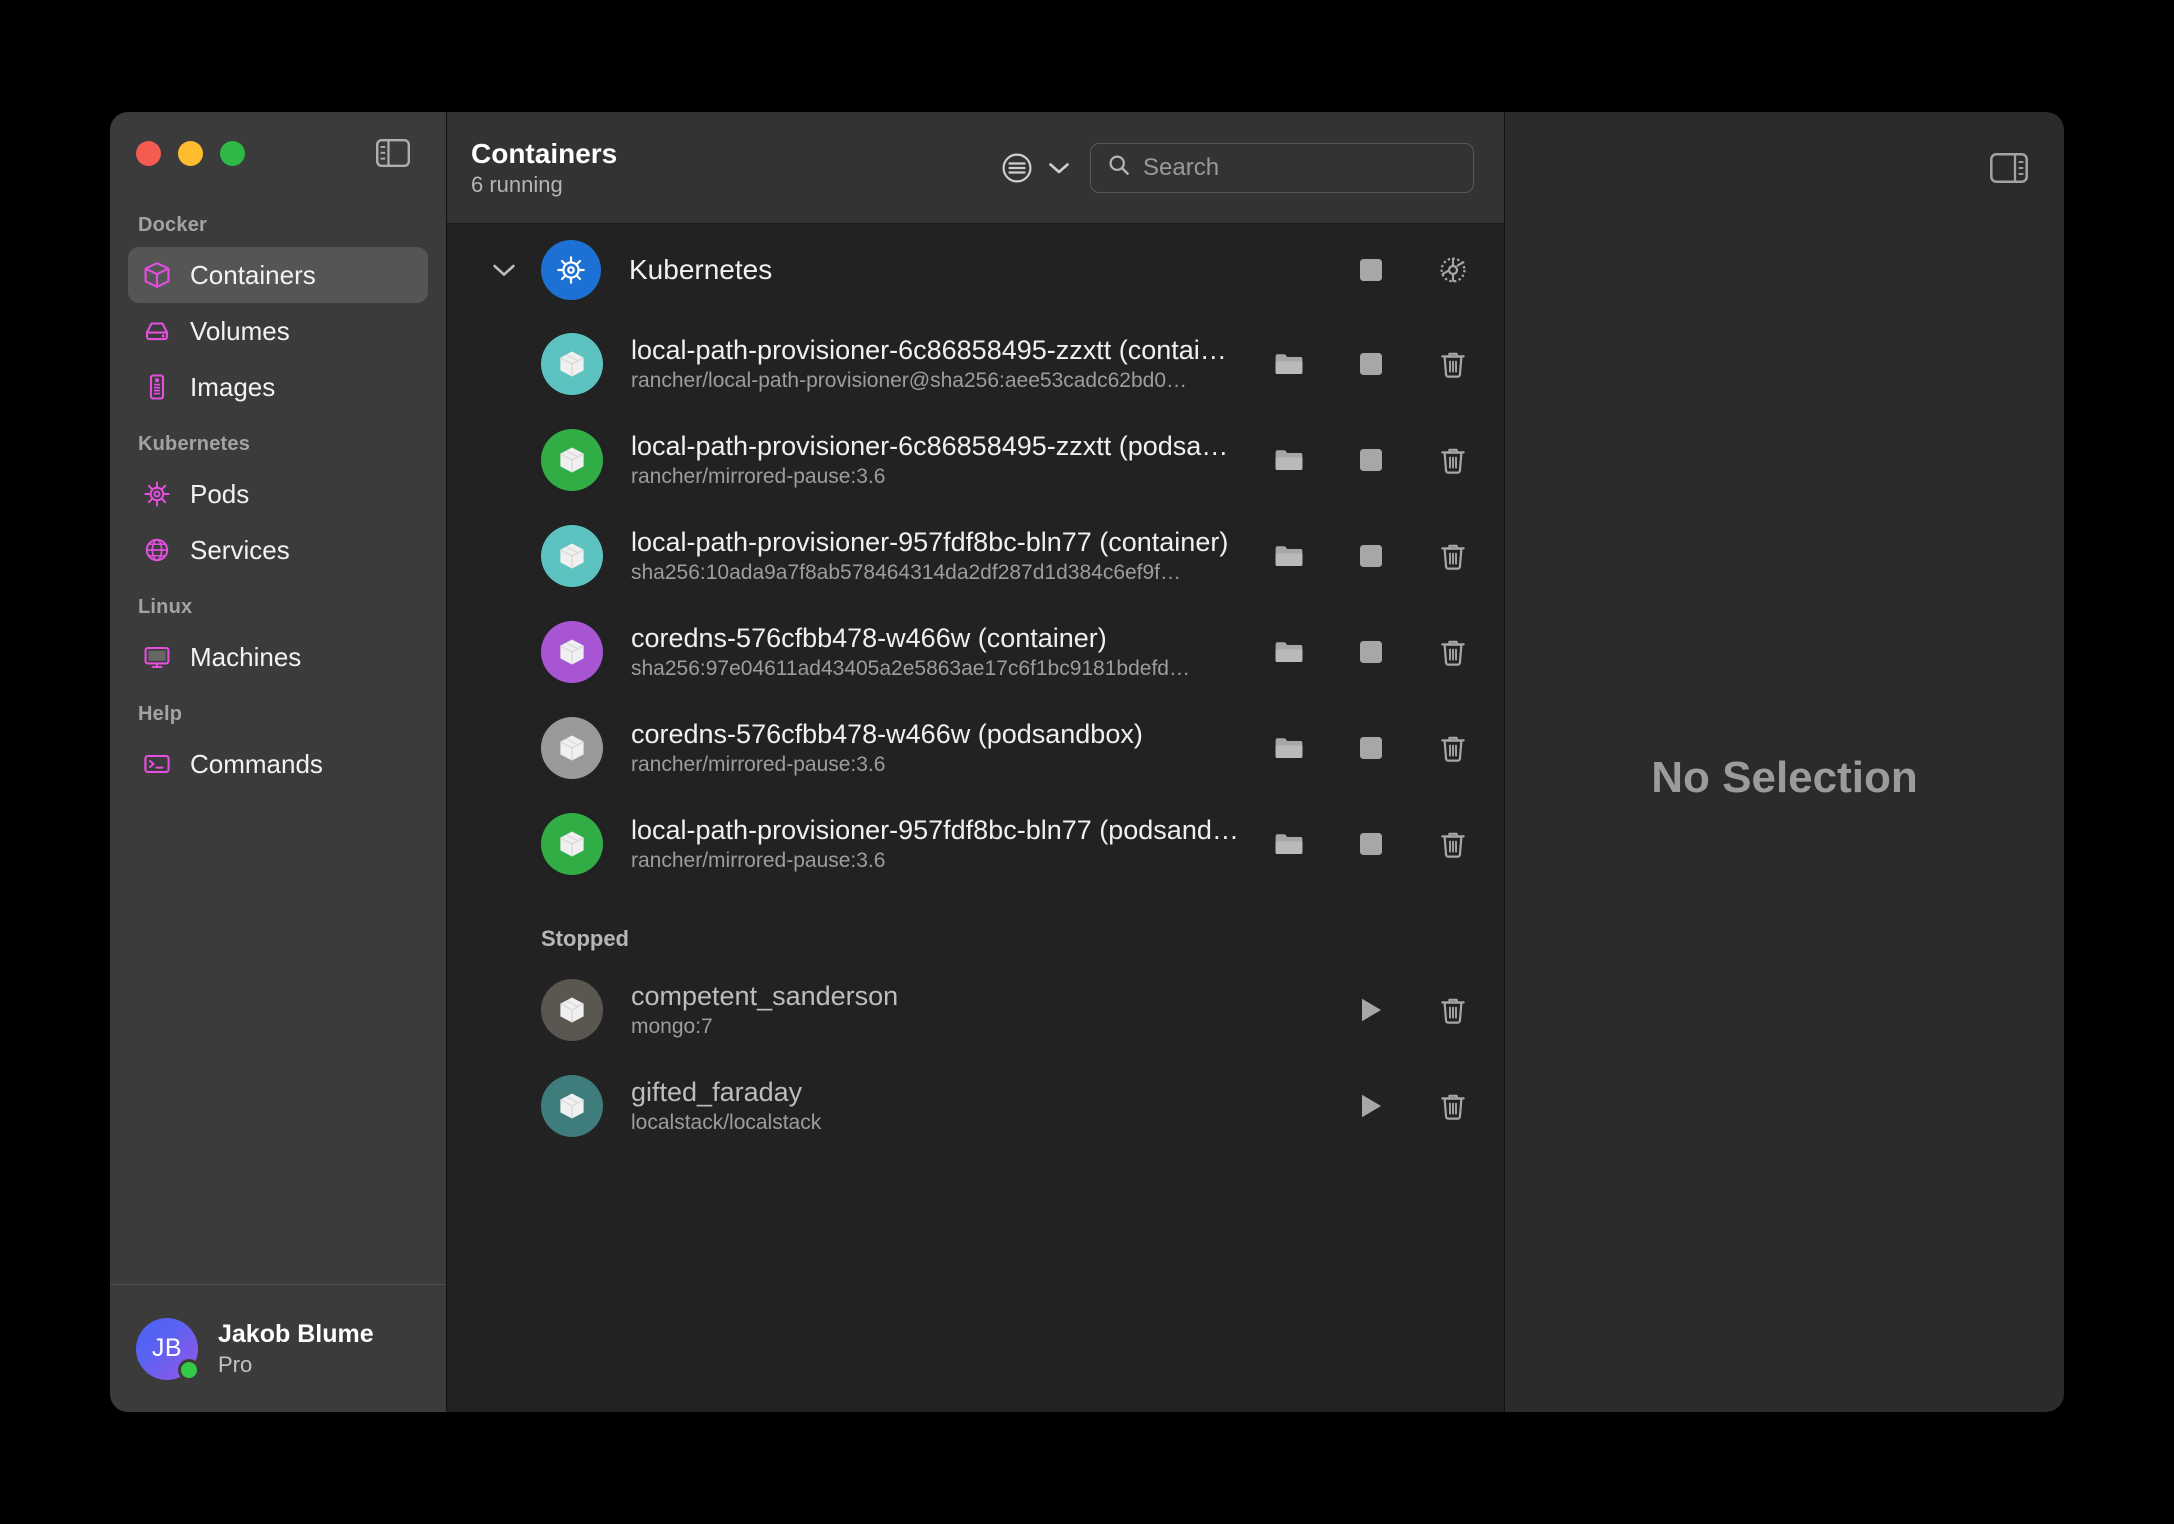 This screenshot has height=1524, width=2174. Describe the element at coordinates (157, 331) in the screenshot. I see `drive-icon` at that location.